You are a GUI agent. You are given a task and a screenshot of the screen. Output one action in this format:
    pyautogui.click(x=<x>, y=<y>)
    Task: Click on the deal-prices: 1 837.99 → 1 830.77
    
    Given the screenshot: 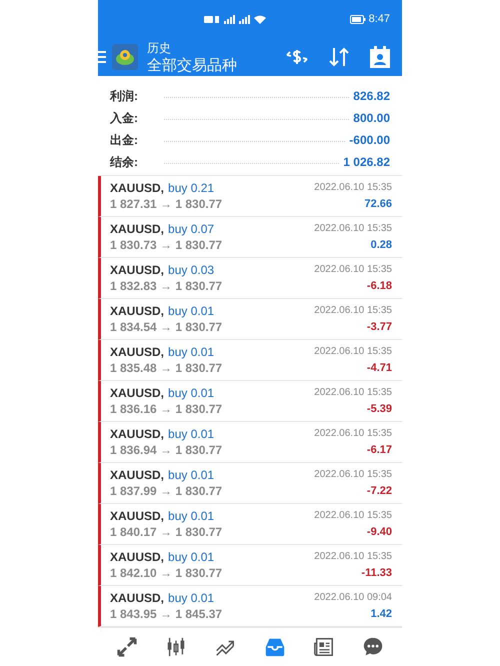 What is the action you would take?
    pyautogui.click(x=167, y=491)
    